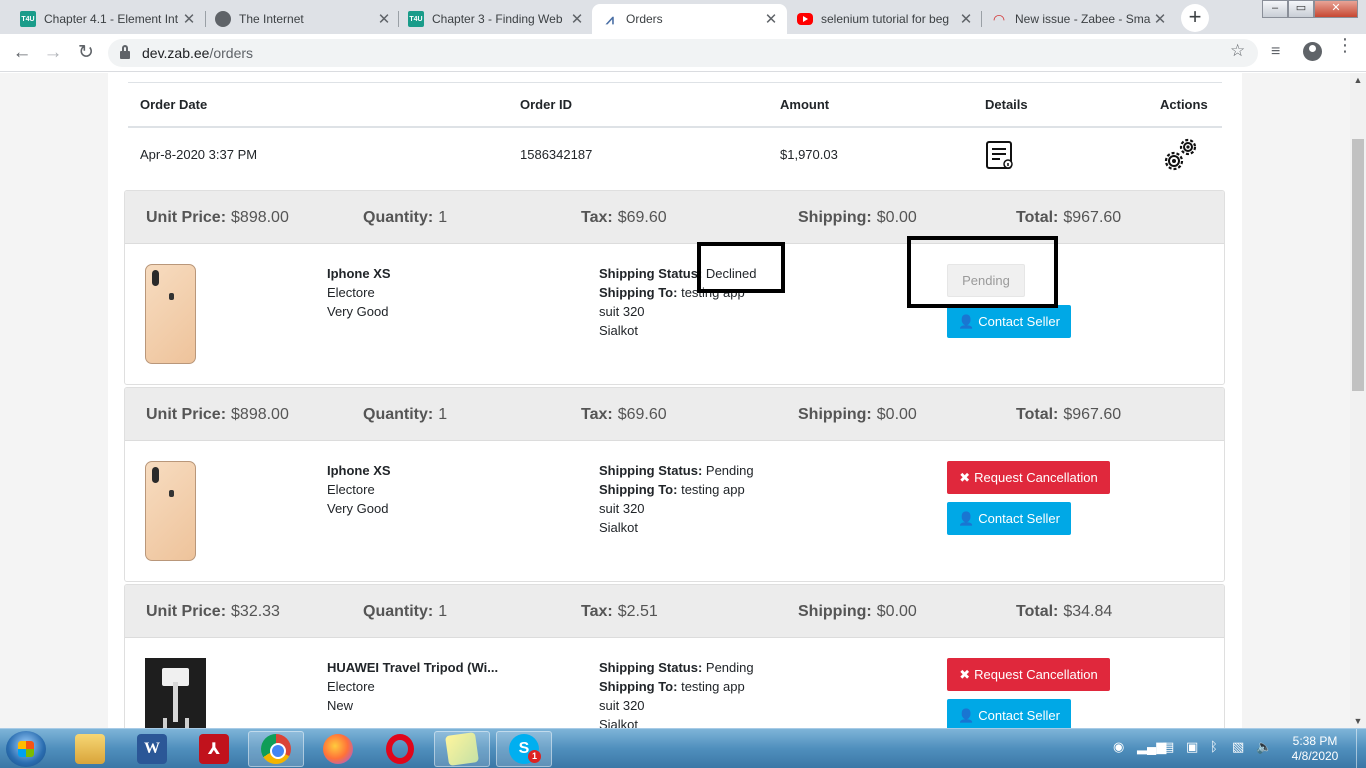 The height and width of the screenshot is (768, 1366). I want to click on taskbar-opera, so click(400, 749).